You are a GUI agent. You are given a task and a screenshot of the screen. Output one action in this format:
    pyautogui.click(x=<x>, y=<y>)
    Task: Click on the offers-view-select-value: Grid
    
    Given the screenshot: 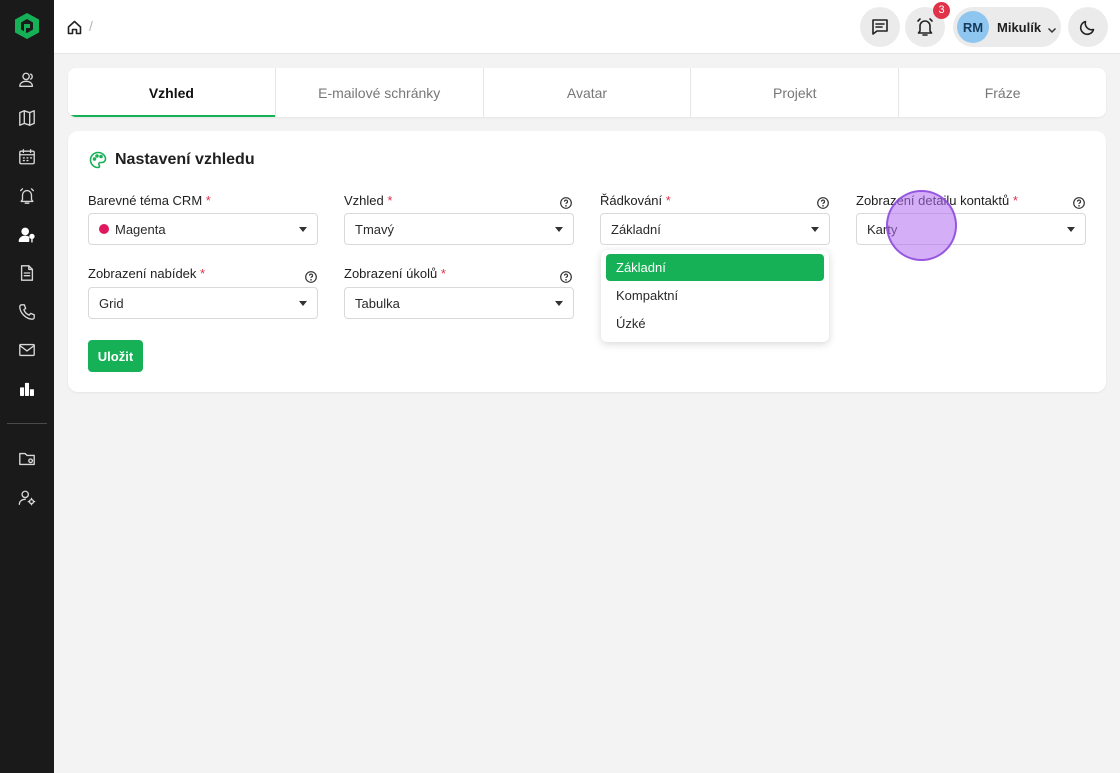 What is the action you would take?
    pyautogui.click(x=111, y=303)
    